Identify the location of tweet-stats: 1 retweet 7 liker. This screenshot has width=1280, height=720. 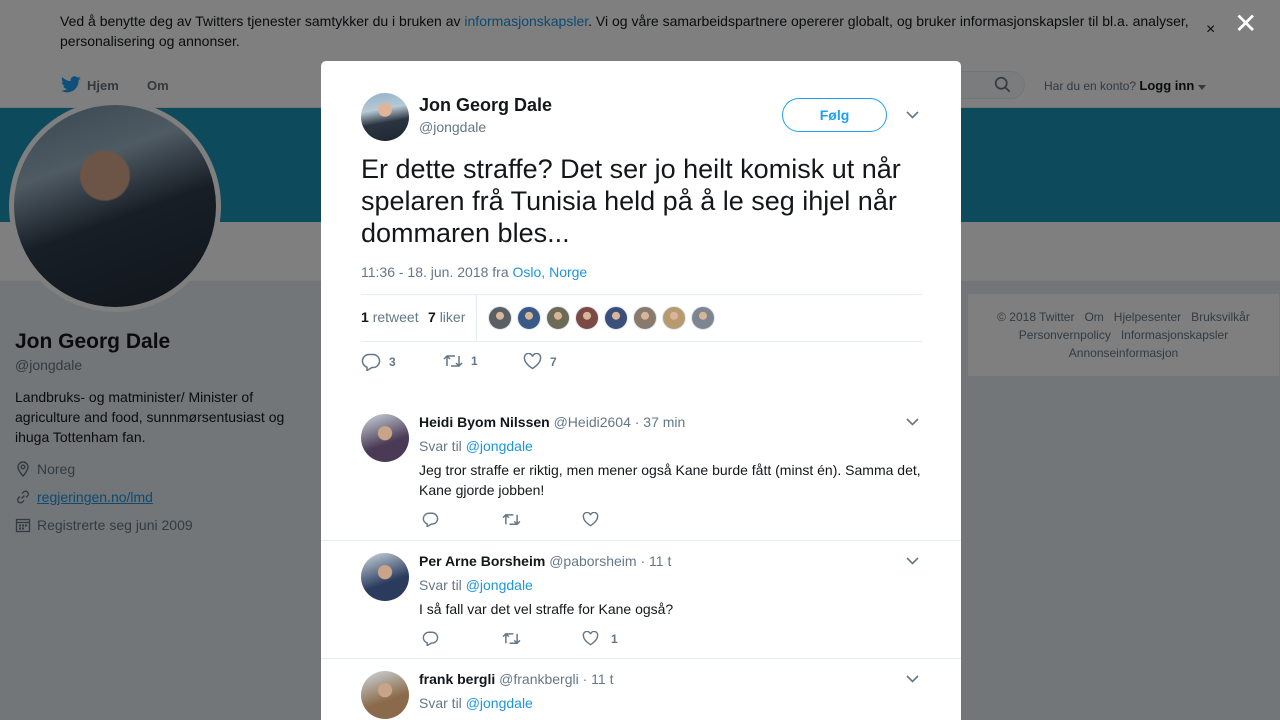
(641, 318).